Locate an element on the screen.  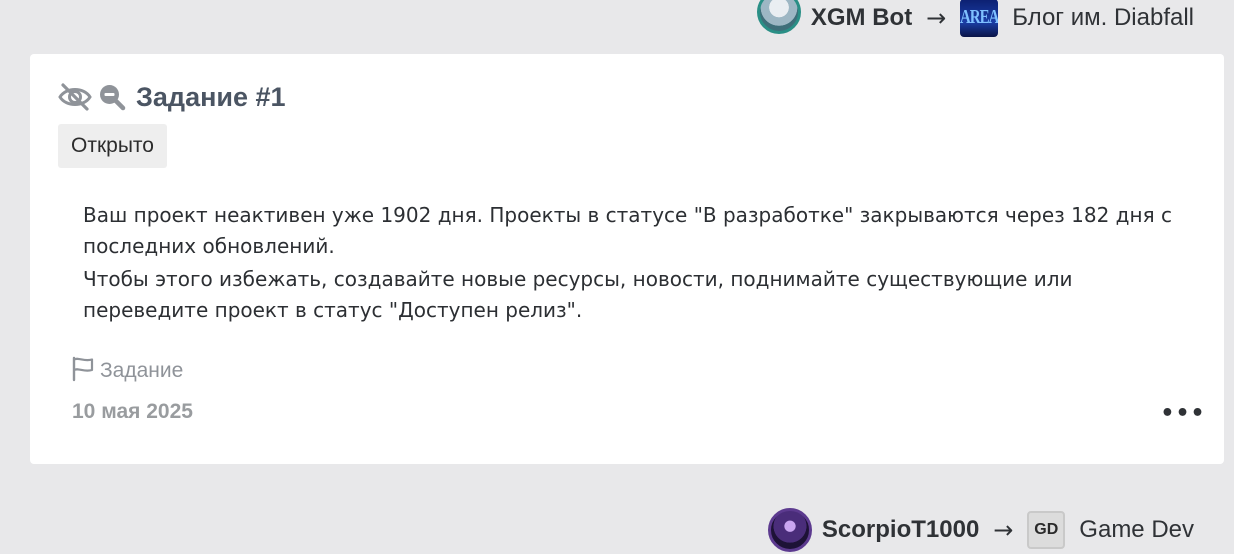
category-label: Задание is located at coordinates (142, 370).